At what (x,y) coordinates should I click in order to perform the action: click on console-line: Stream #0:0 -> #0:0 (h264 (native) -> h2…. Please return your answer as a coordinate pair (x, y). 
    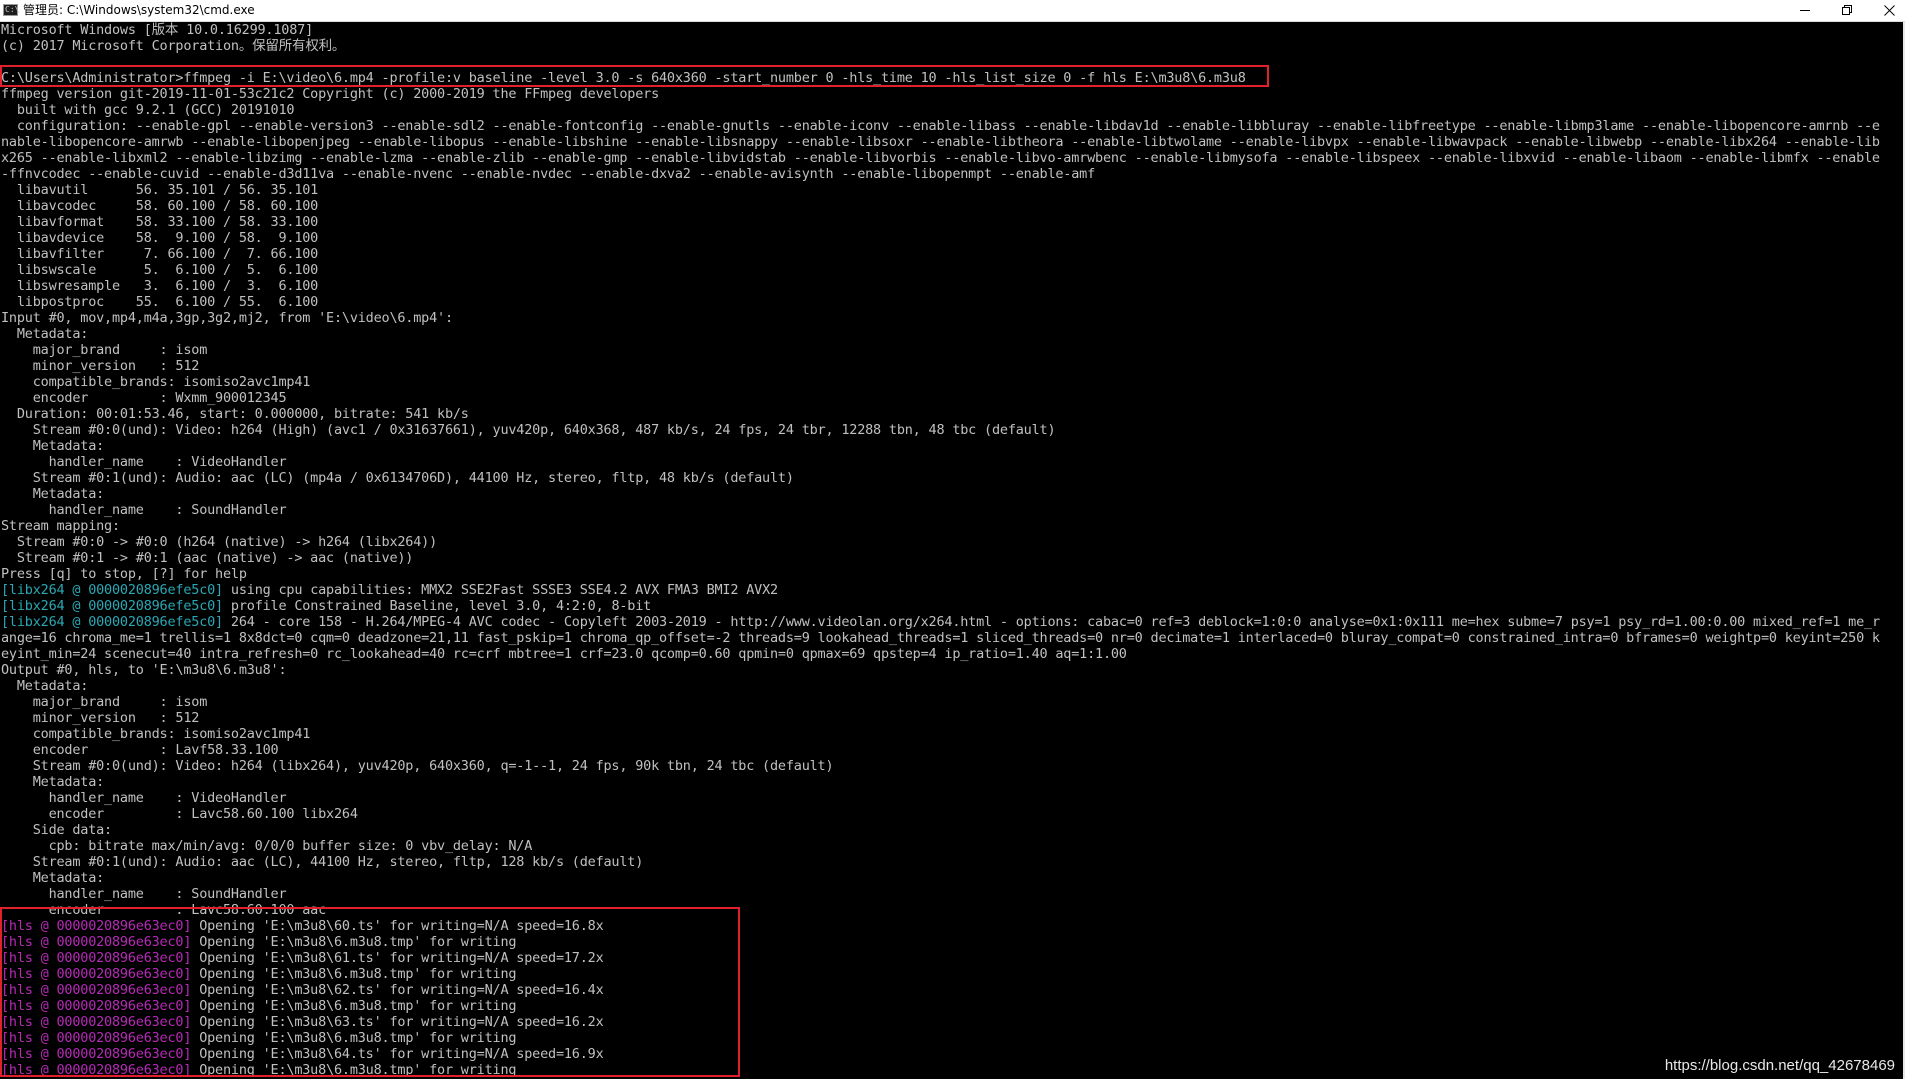
    Looking at the image, I should click on (940, 542).